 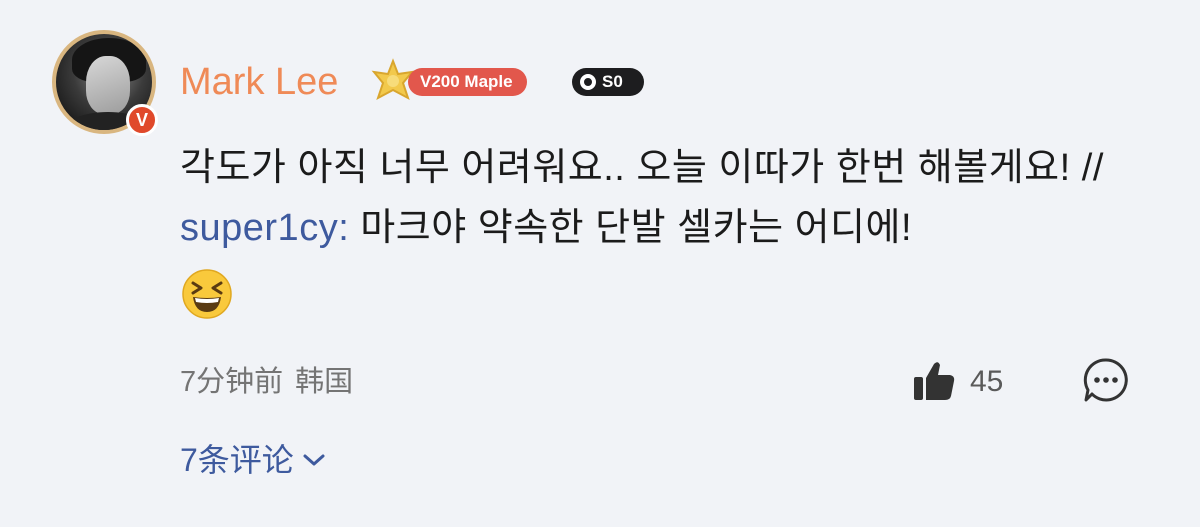 I want to click on thumbs-up-icon, so click(x=934, y=381).